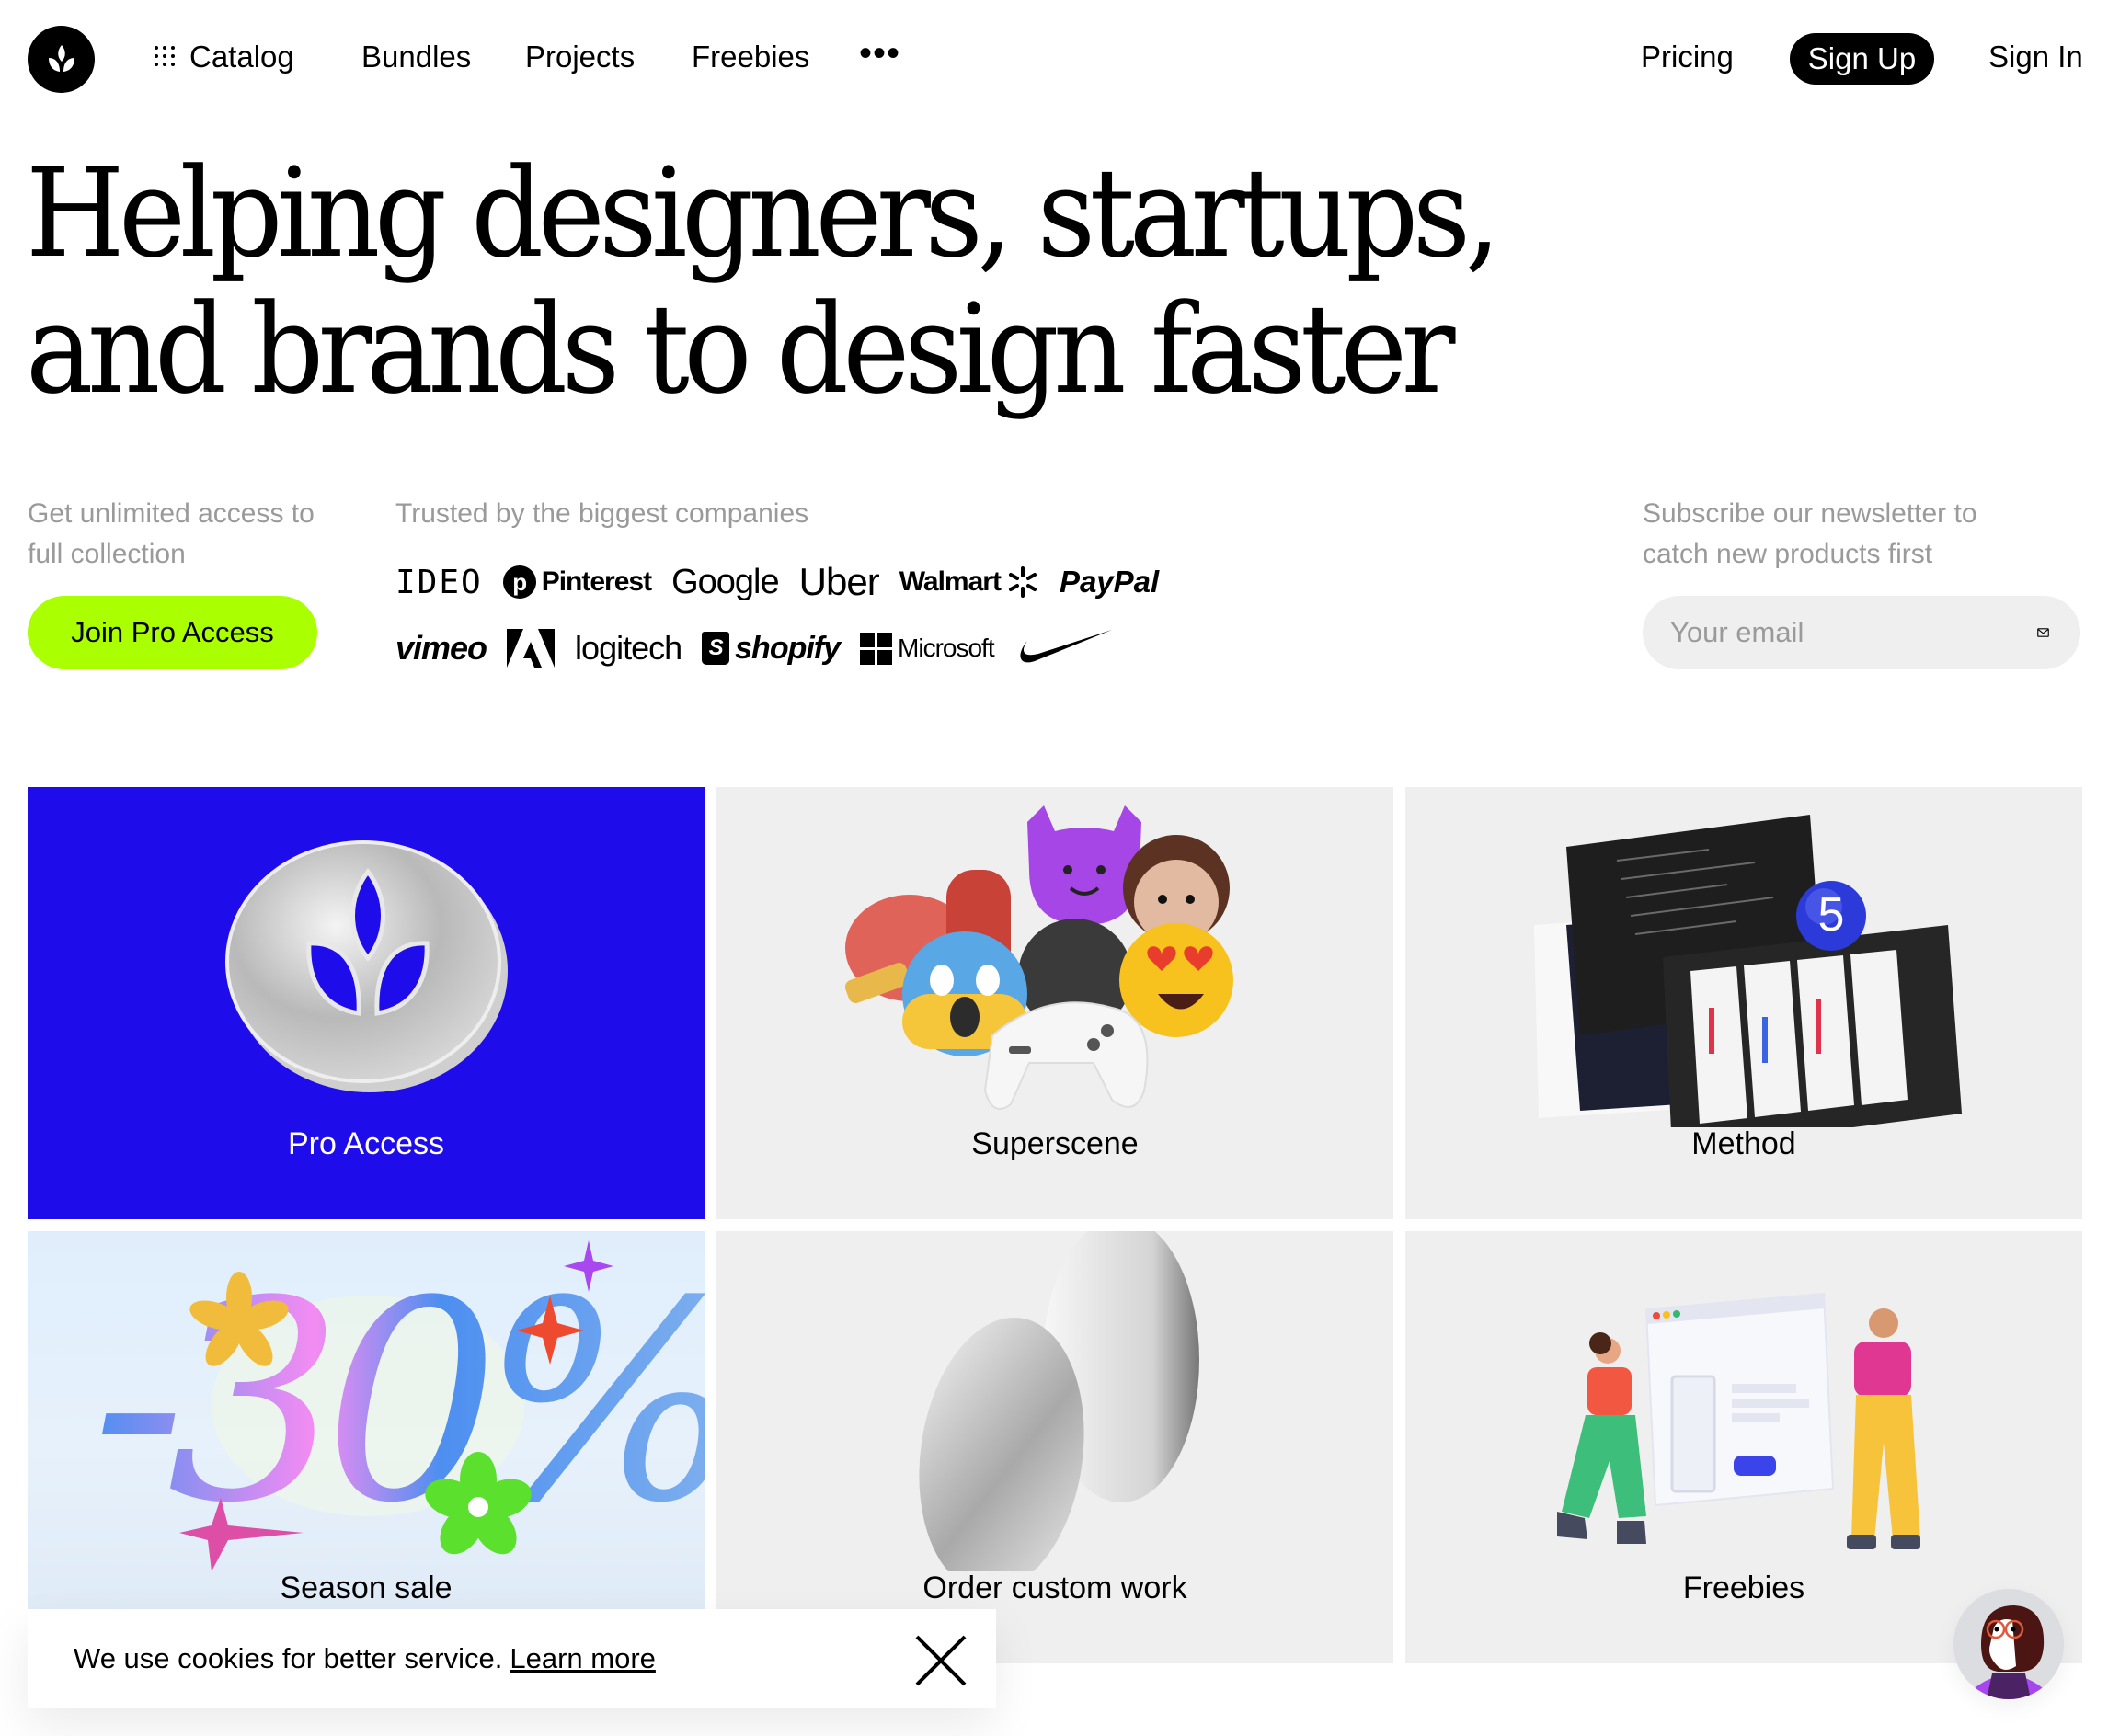 This screenshot has width=2108, height=1736. I want to click on card-pro-access: Pro Access, so click(367, 1003).